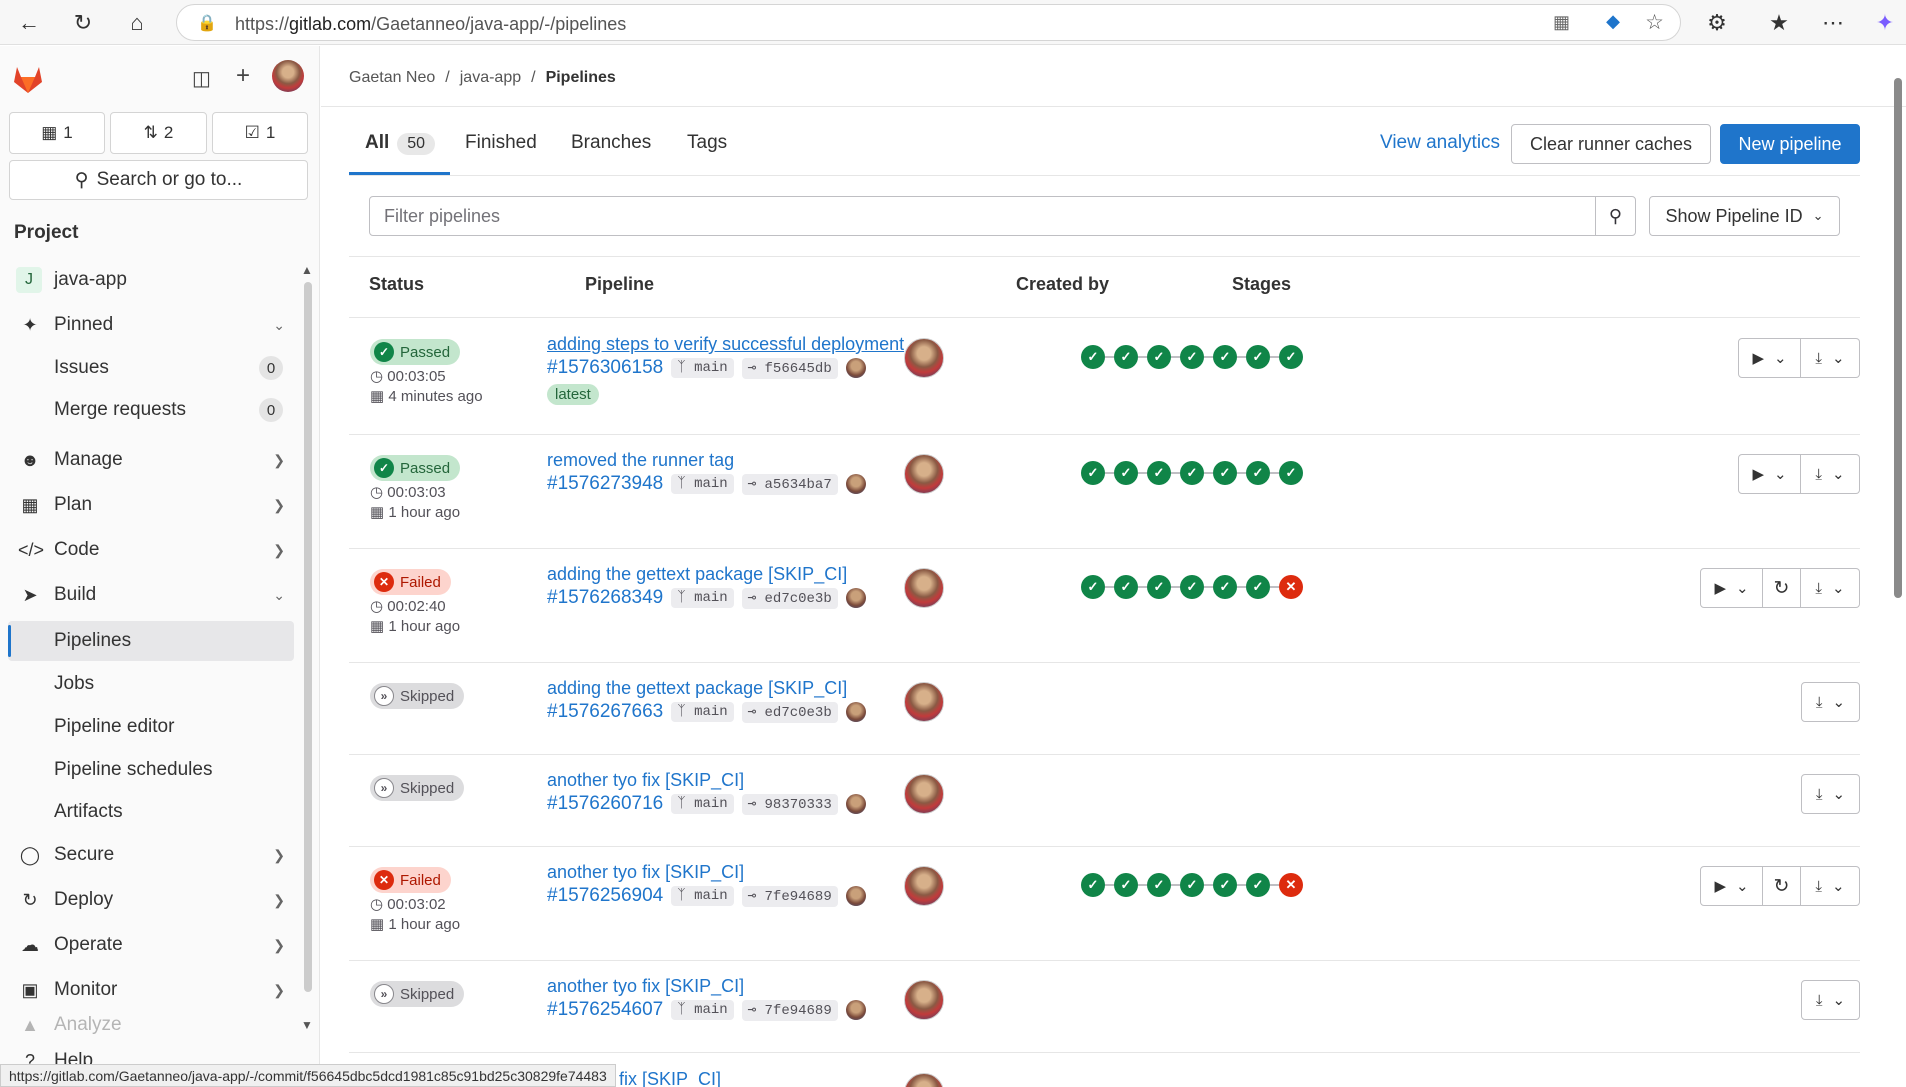 This screenshot has height=1087, width=1906. What do you see at coordinates (260, 133) in the screenshot?
I see `todos-count-button: ☑ 1` at bounding box center [260, 133].